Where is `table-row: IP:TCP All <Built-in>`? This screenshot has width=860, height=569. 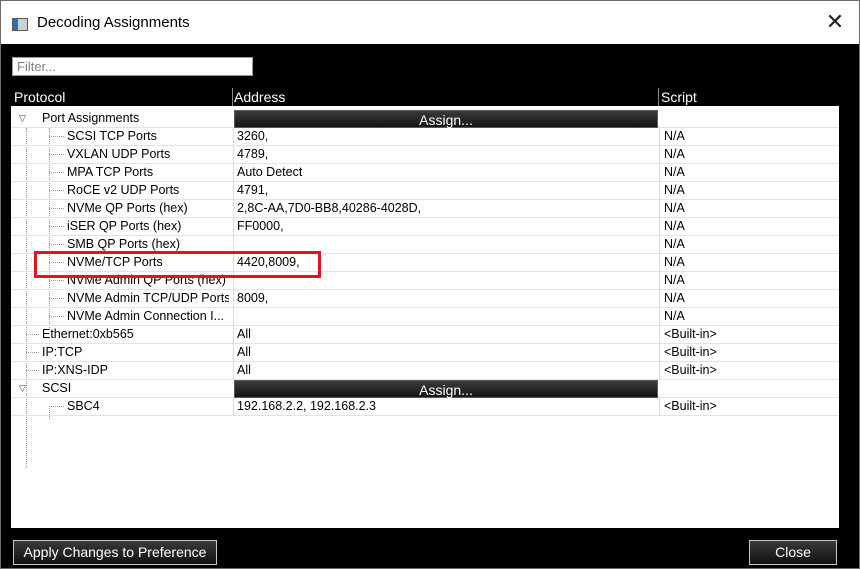 table-row: IP:TCP All <Built-in> is located at coordinates (425, 353).